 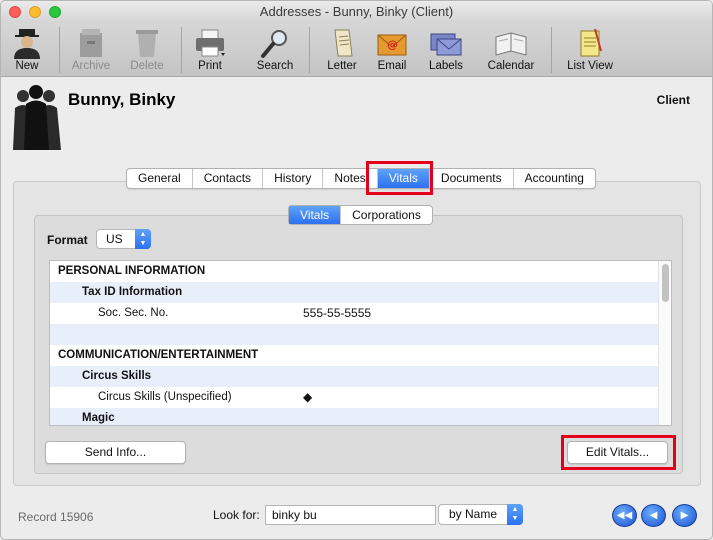 I want to click on email-envelope-icon: @, so click(x=392, y=45).